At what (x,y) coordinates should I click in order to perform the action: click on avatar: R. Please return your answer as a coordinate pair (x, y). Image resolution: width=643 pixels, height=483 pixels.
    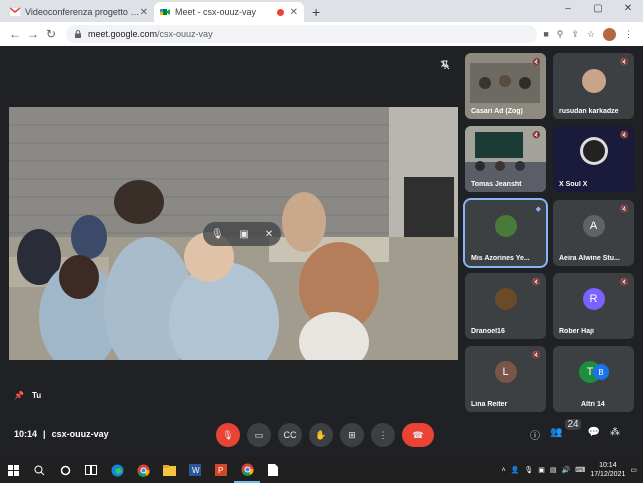
    Looking at the image, I should click on (593, 299).